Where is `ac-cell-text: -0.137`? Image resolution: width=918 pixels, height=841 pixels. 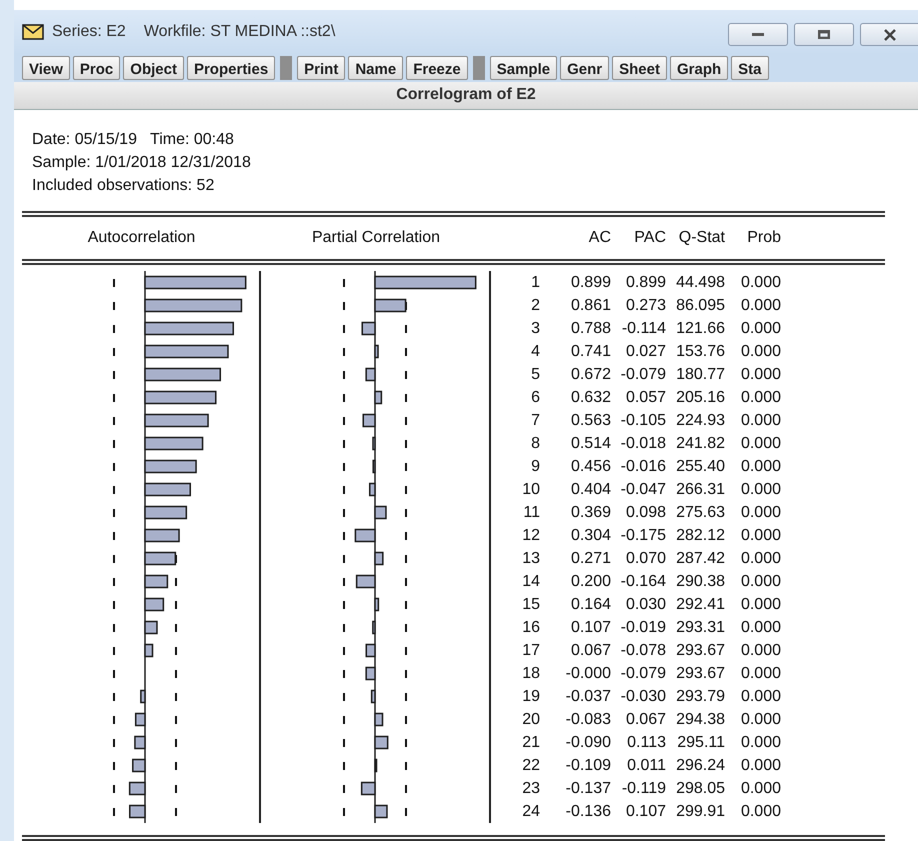 ac-cell-text: -0.137 is located at coordinates (587, 788).